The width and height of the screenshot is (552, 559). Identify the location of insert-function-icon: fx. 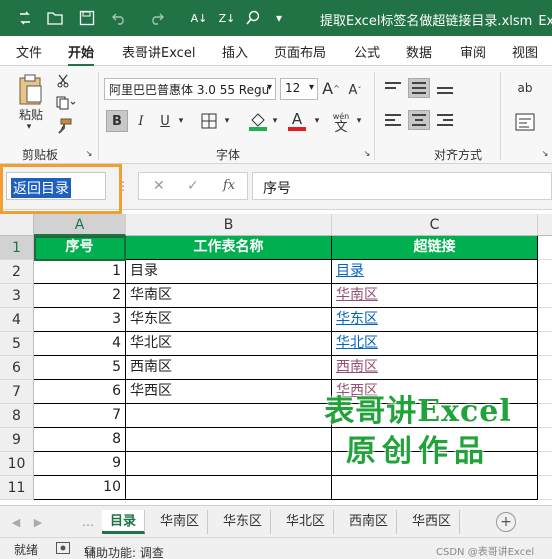
(229, 185).